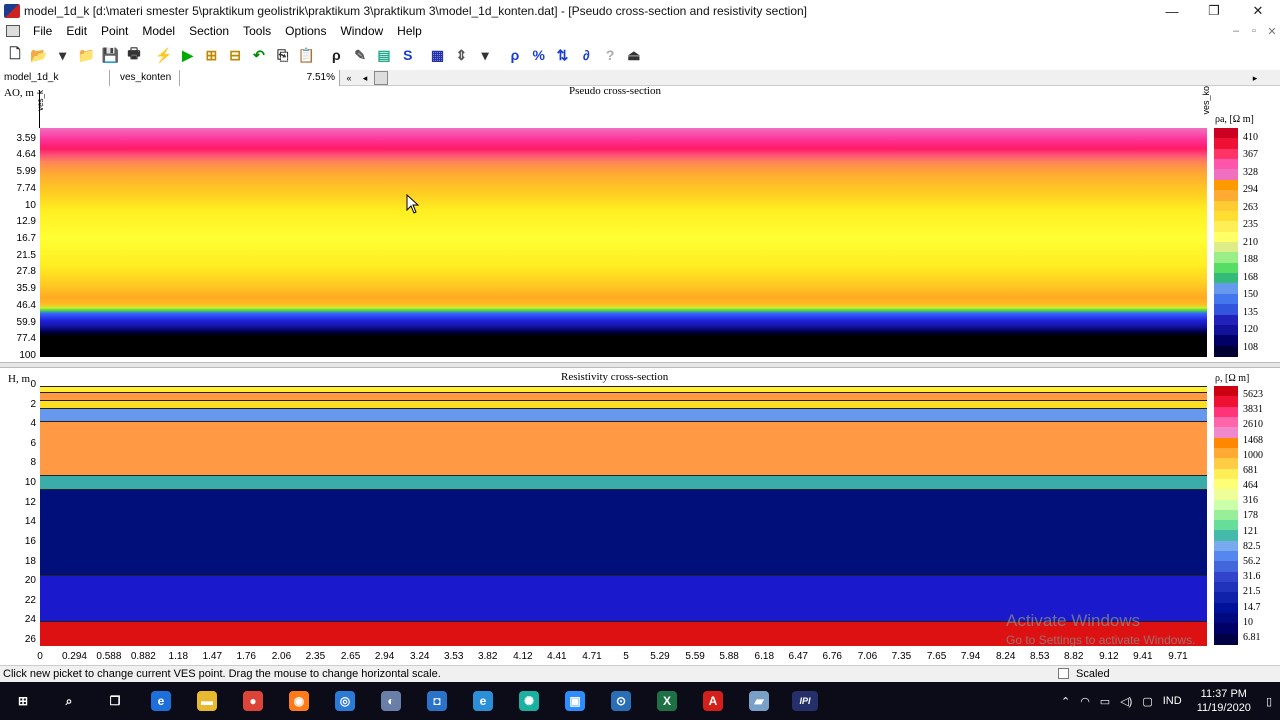  What do you see at coordinates (63, 55) in the screenshot?
I see `open-dropdown-icon: ▾` at bounding box center [63, 55].